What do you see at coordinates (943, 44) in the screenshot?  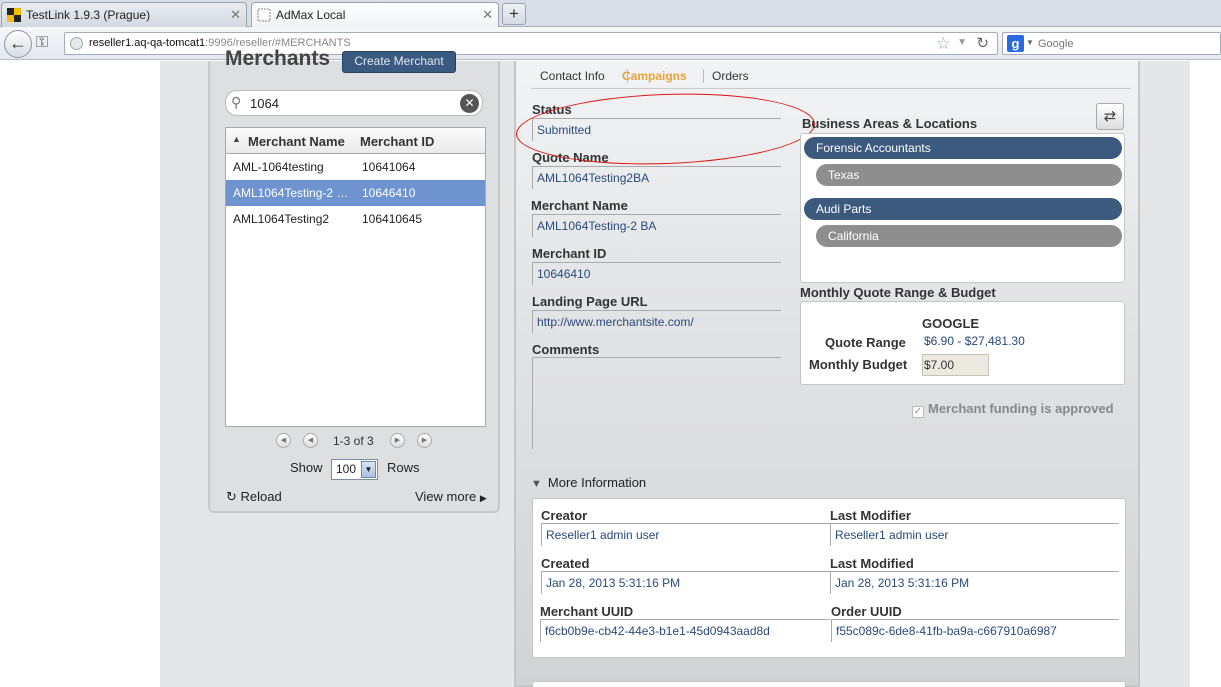 I see `bookmark-star-icon: ☆` at bounding box center [943, 44].